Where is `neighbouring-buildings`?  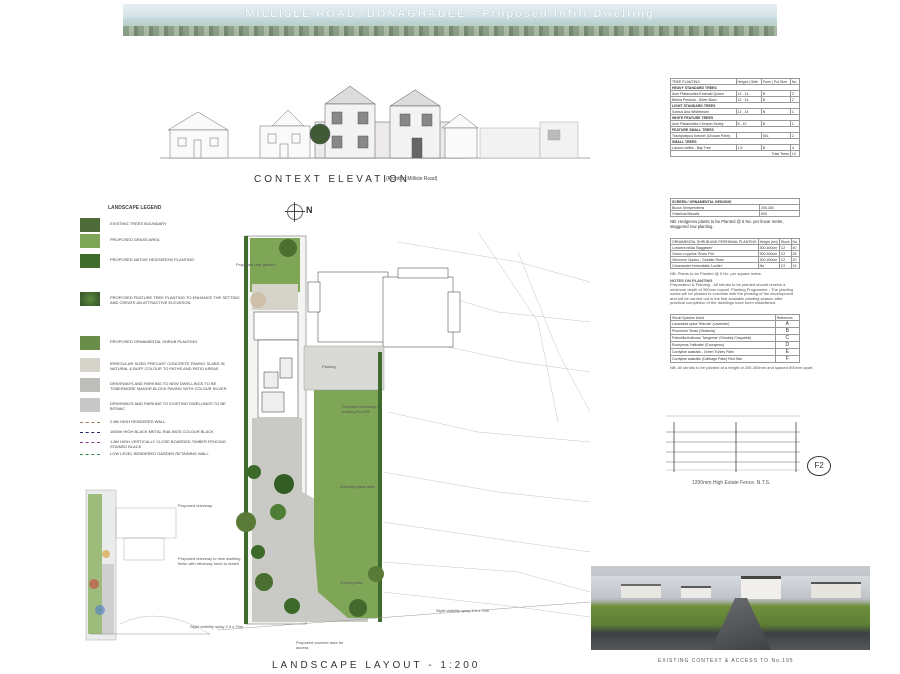
neighbouring-buildings is located at coordinates (384, 307).